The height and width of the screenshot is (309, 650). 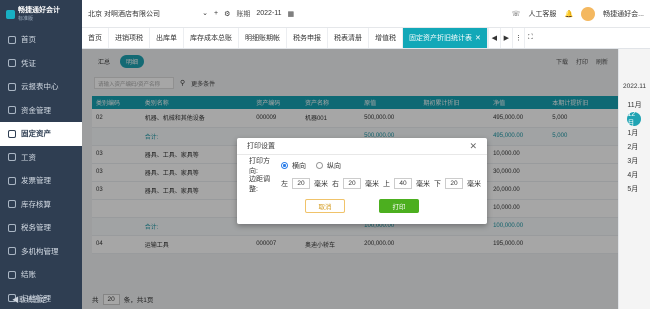 I want to click on dialog-title: 打印设置, so click(x=261, y=146).